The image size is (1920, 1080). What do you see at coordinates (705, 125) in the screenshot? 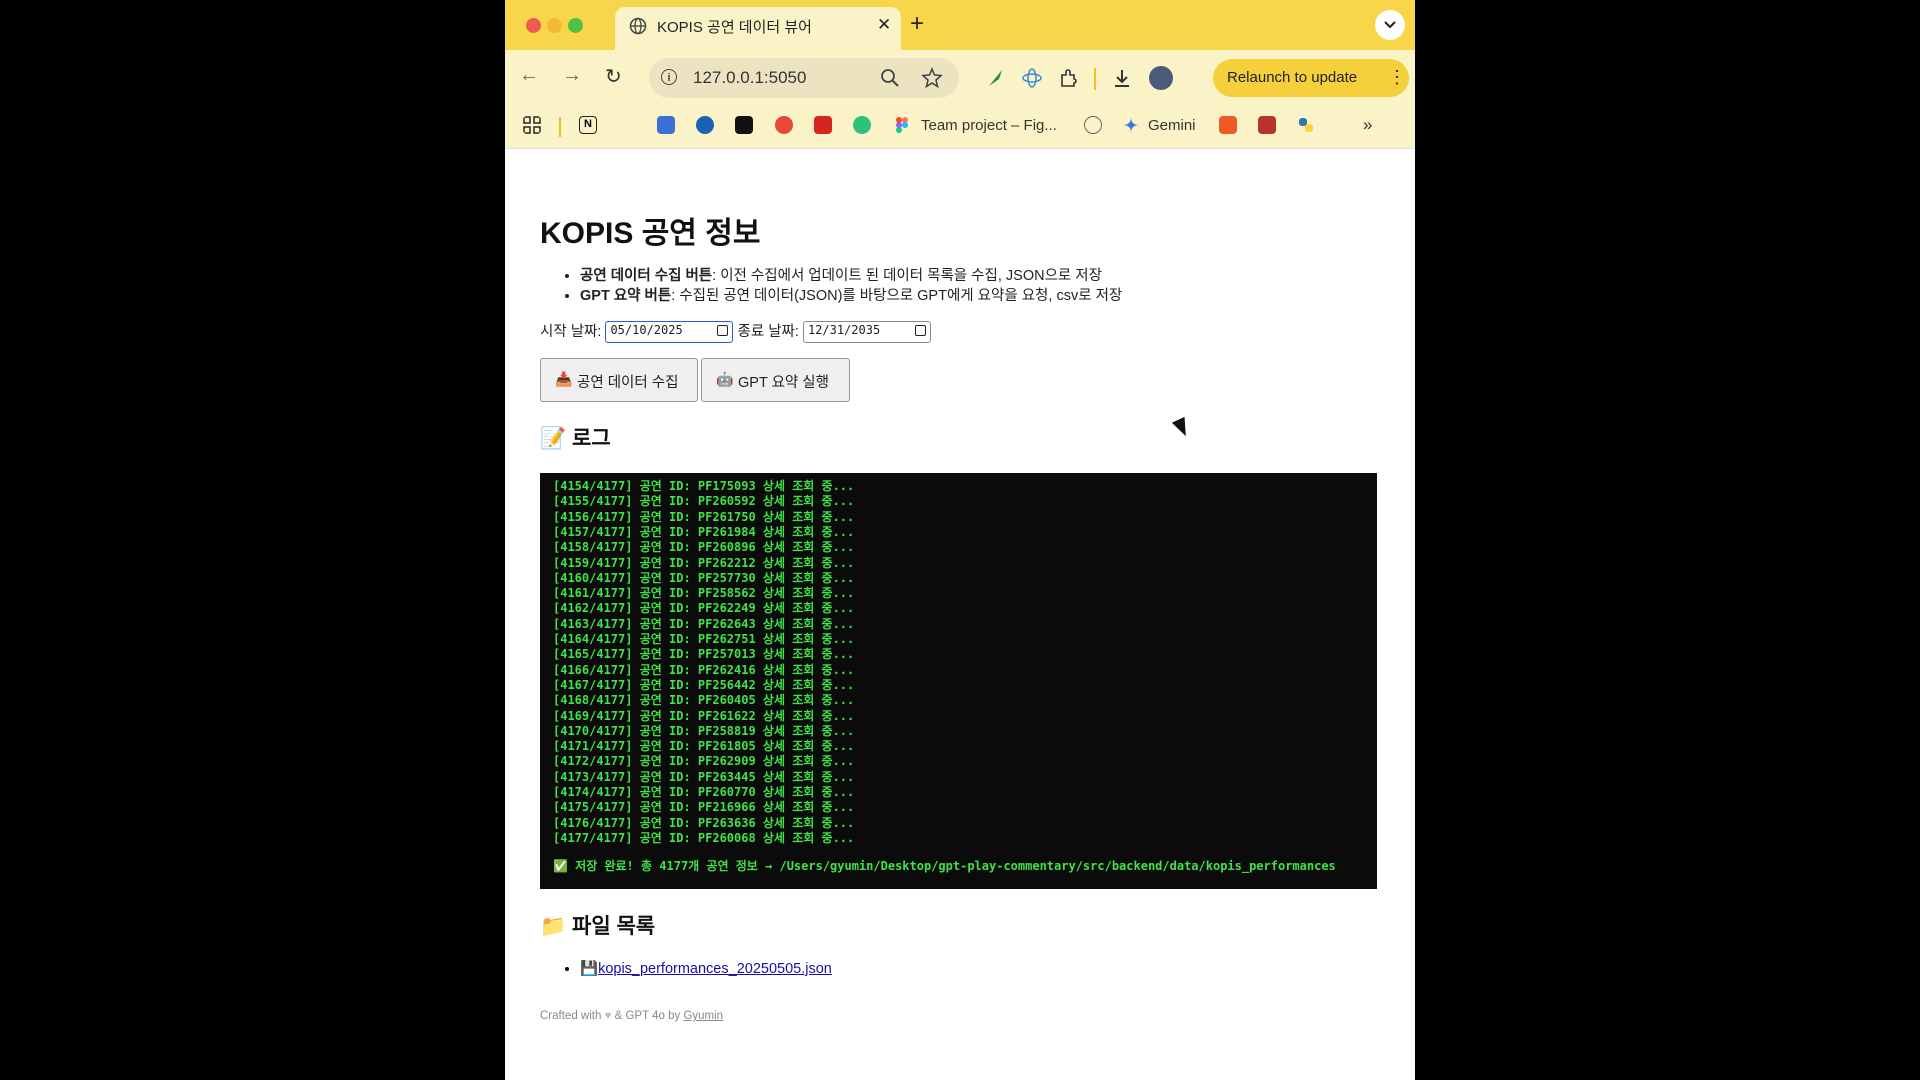
I see `bookmark-ring-icon` at bounding box center [705, 125].